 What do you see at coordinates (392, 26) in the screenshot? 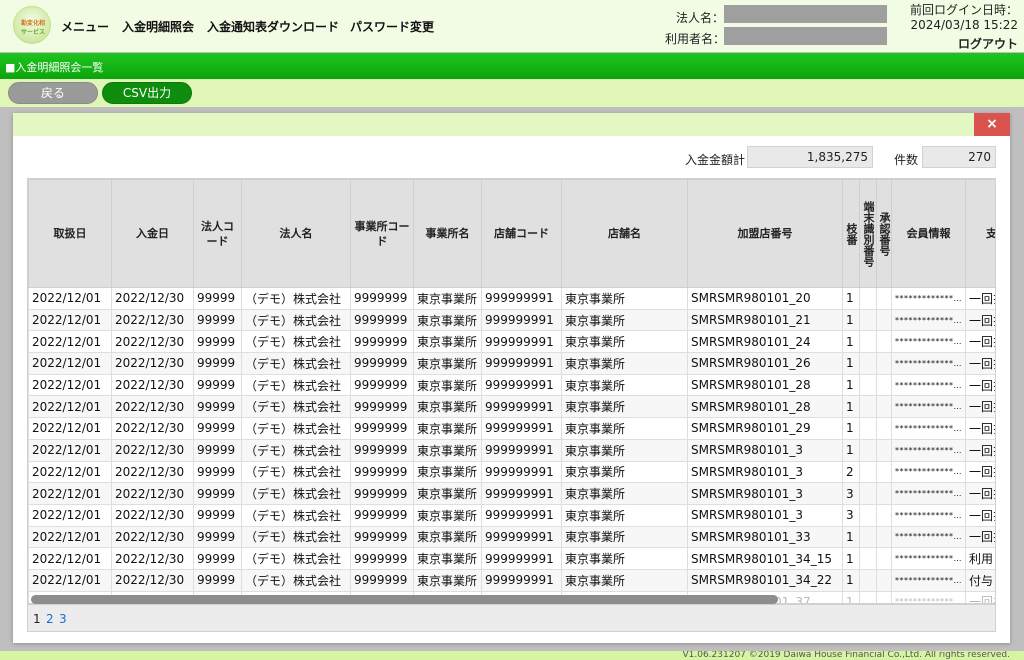
I see `nav-password-change: パスワード変更` at bounding box center [392, 26].